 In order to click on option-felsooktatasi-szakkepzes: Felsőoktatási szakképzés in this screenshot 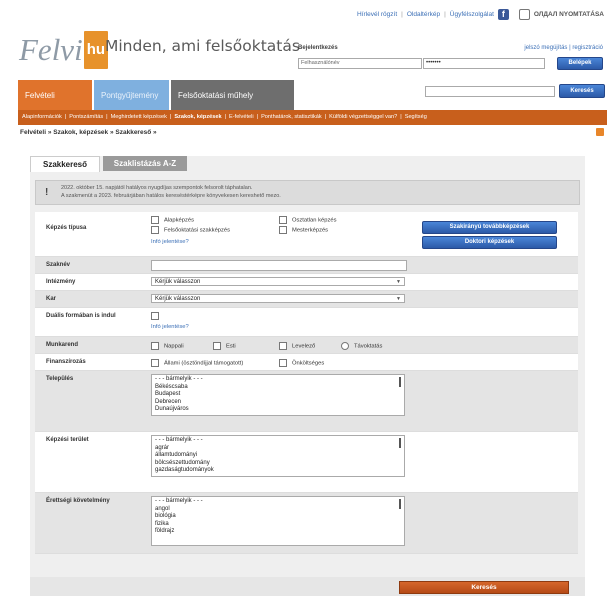, I will do `click(190, 230)`.